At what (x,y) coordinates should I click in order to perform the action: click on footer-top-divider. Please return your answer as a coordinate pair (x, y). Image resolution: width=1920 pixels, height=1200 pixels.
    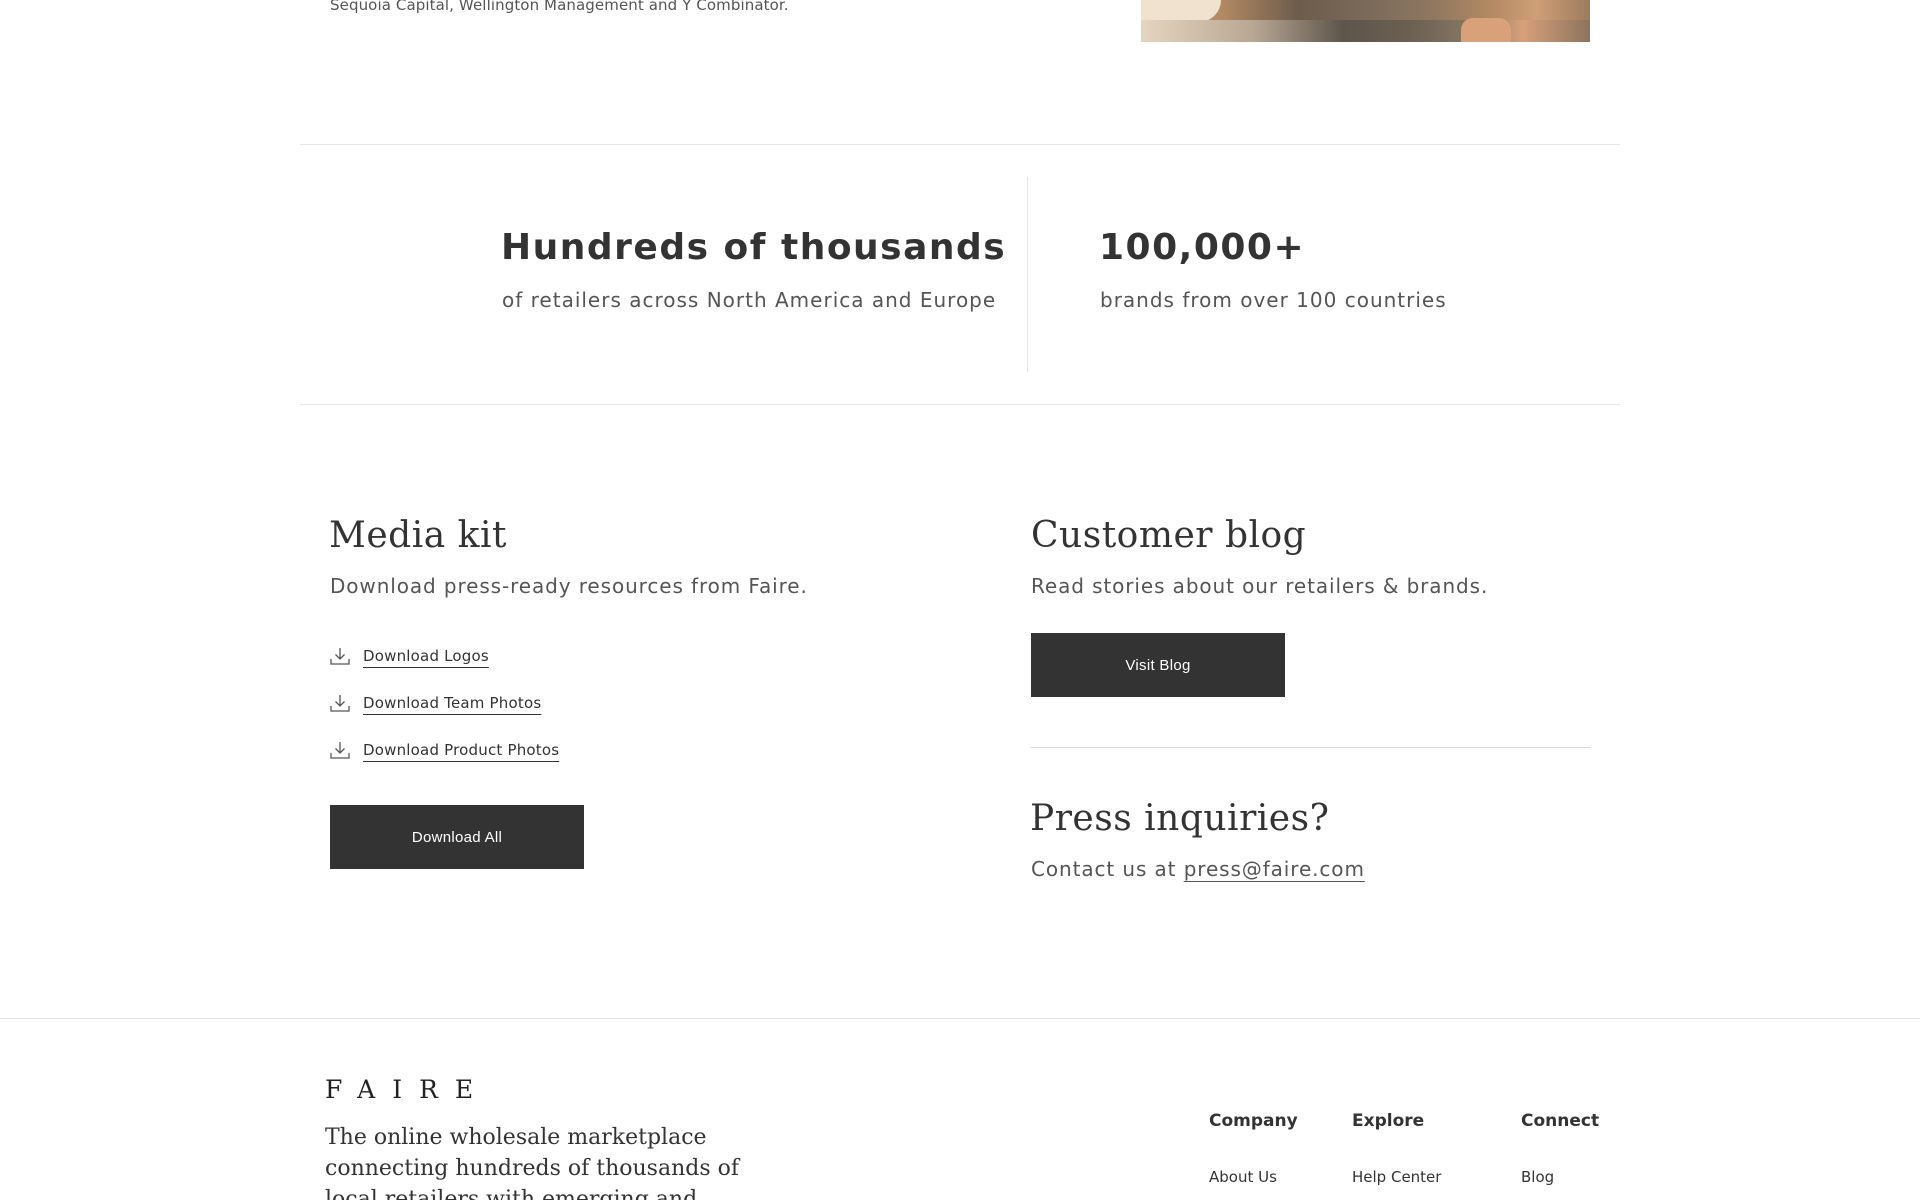
    Looking at the image, I should click on (960, 1018).